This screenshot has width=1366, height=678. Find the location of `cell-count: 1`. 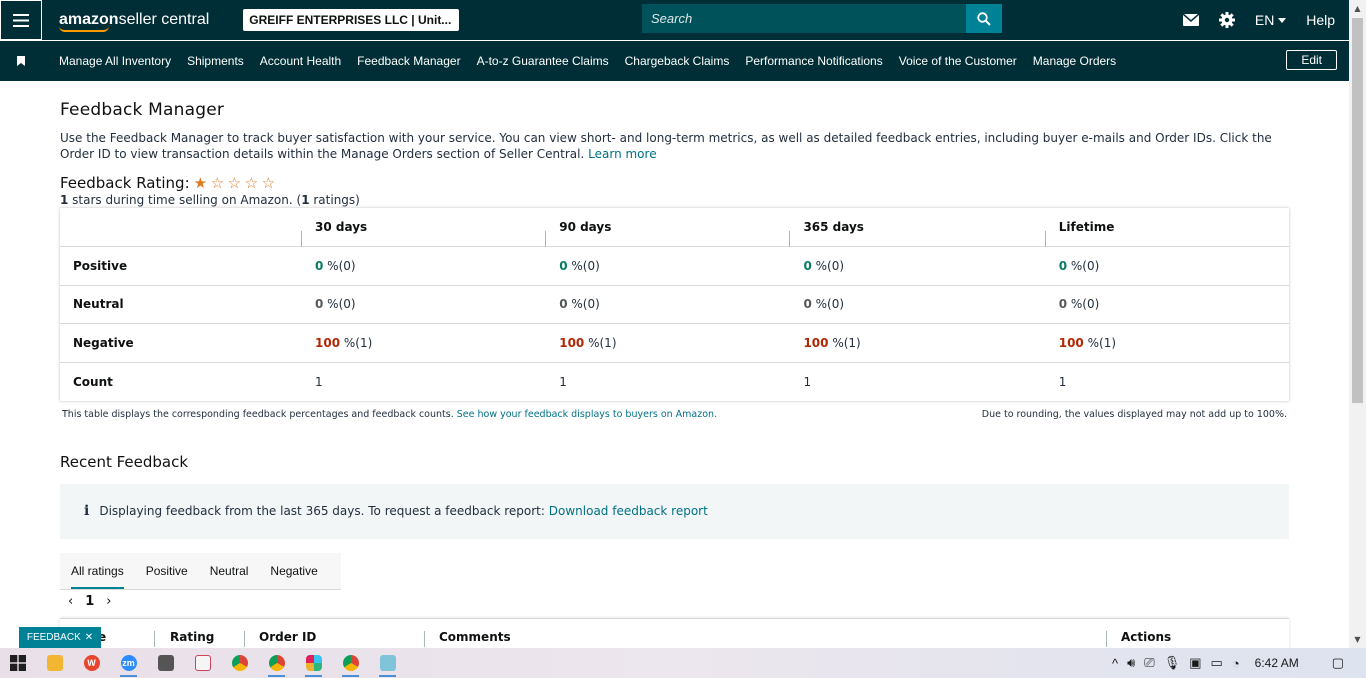

cell-count: 1 is located at coordinates (807, 381).